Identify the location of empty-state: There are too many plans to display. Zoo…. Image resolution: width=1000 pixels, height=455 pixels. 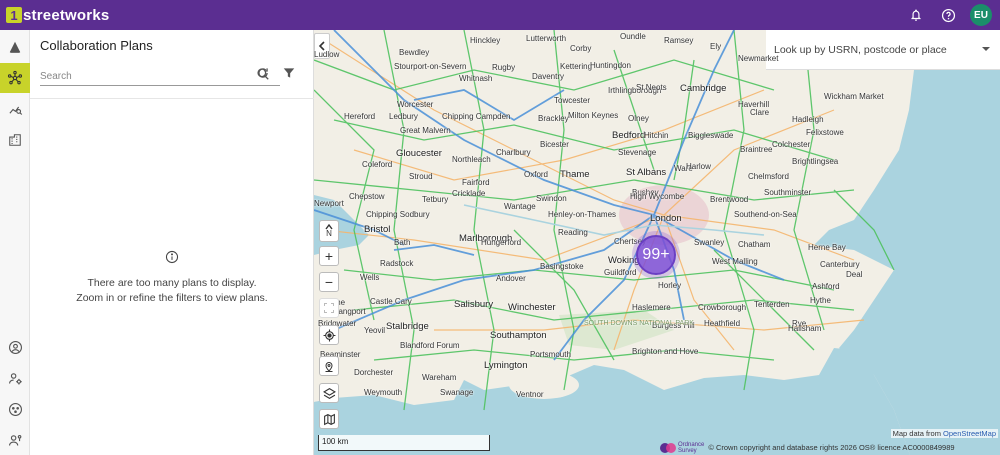
(172, 278).